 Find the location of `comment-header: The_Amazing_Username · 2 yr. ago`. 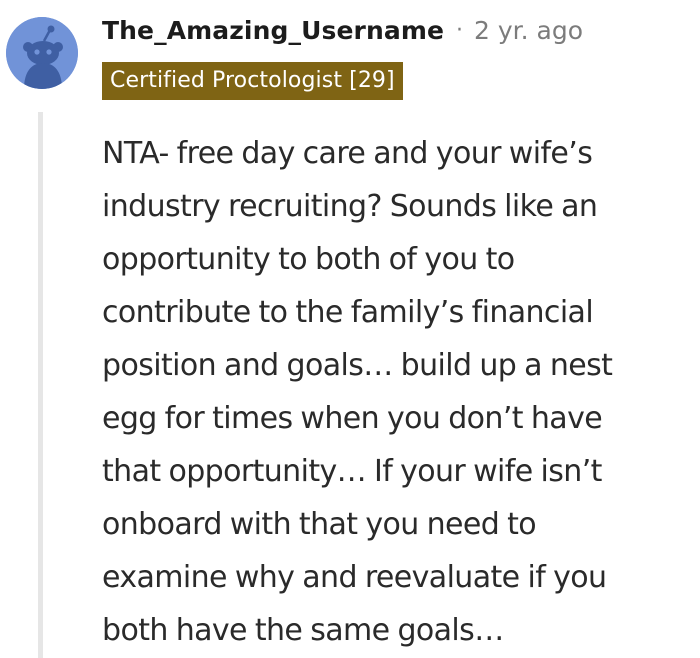

comment-header: The_Amazing_Username · 2 yr. ago is located at coordinates (342, 30).